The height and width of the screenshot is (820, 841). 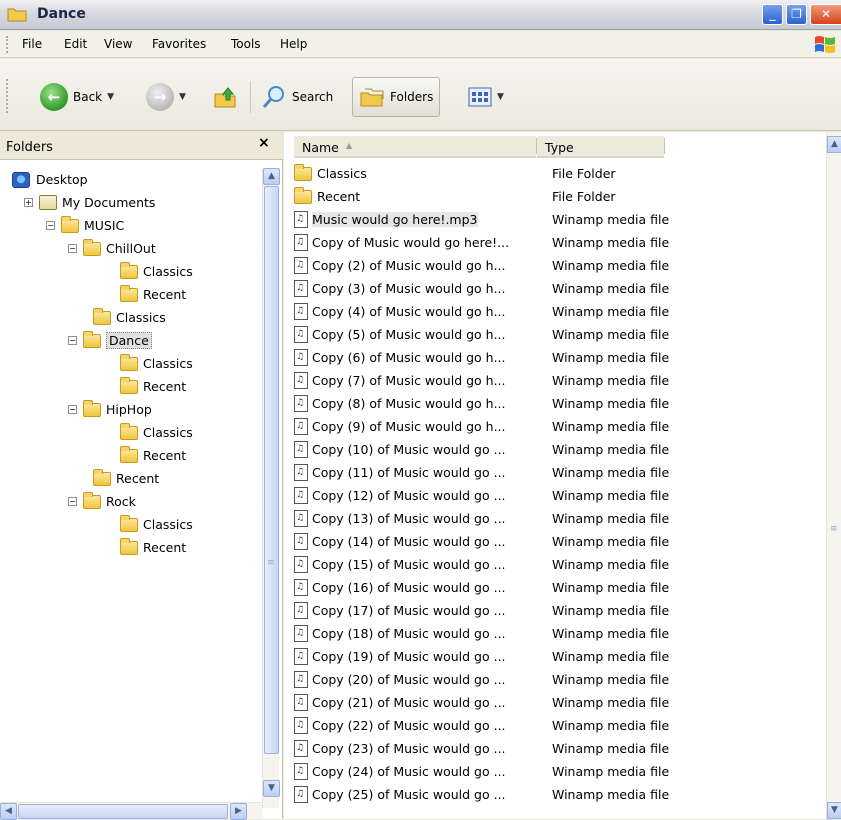 I want to click on file-type: File Folder, so click(x=584, y=196).